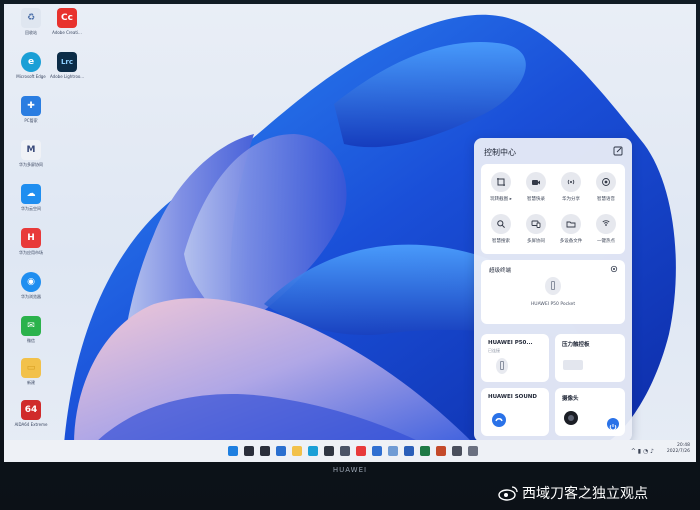 The height and width of the screenshot is (510, 700). What do you see at coordinates (31, 326) in the screenshot?
I see `wechat-icon: ✉` at bounding box center [31, 326].